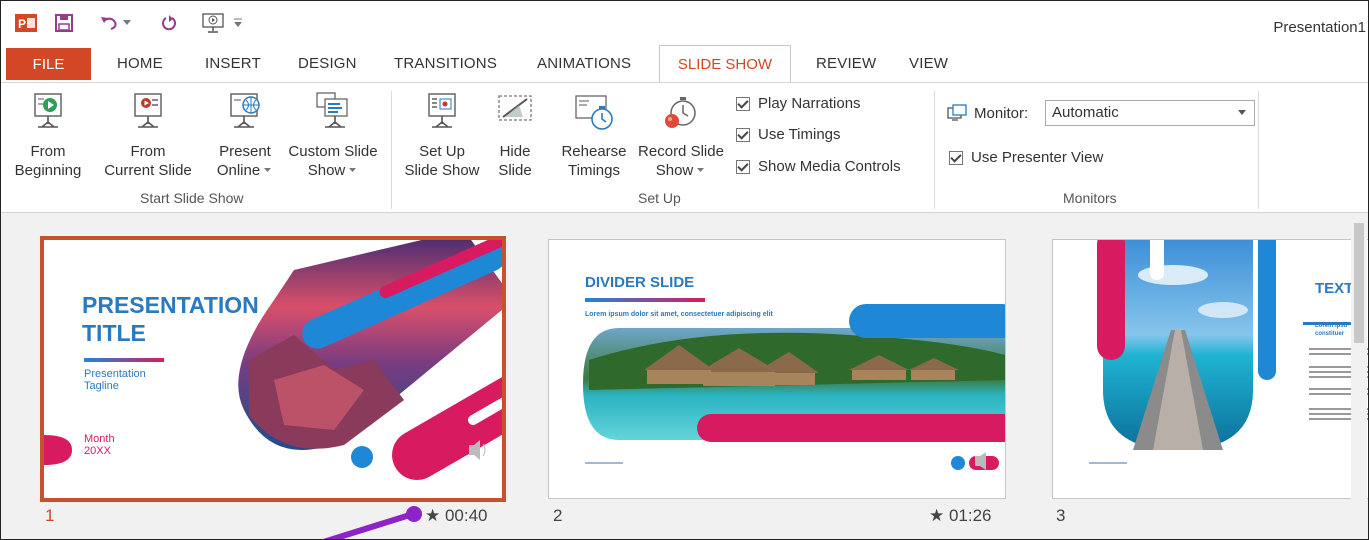  Describe the element at coordinates (584, 63) in the screenshot. I see `tab-animations: ANIMATIONS` at that location.